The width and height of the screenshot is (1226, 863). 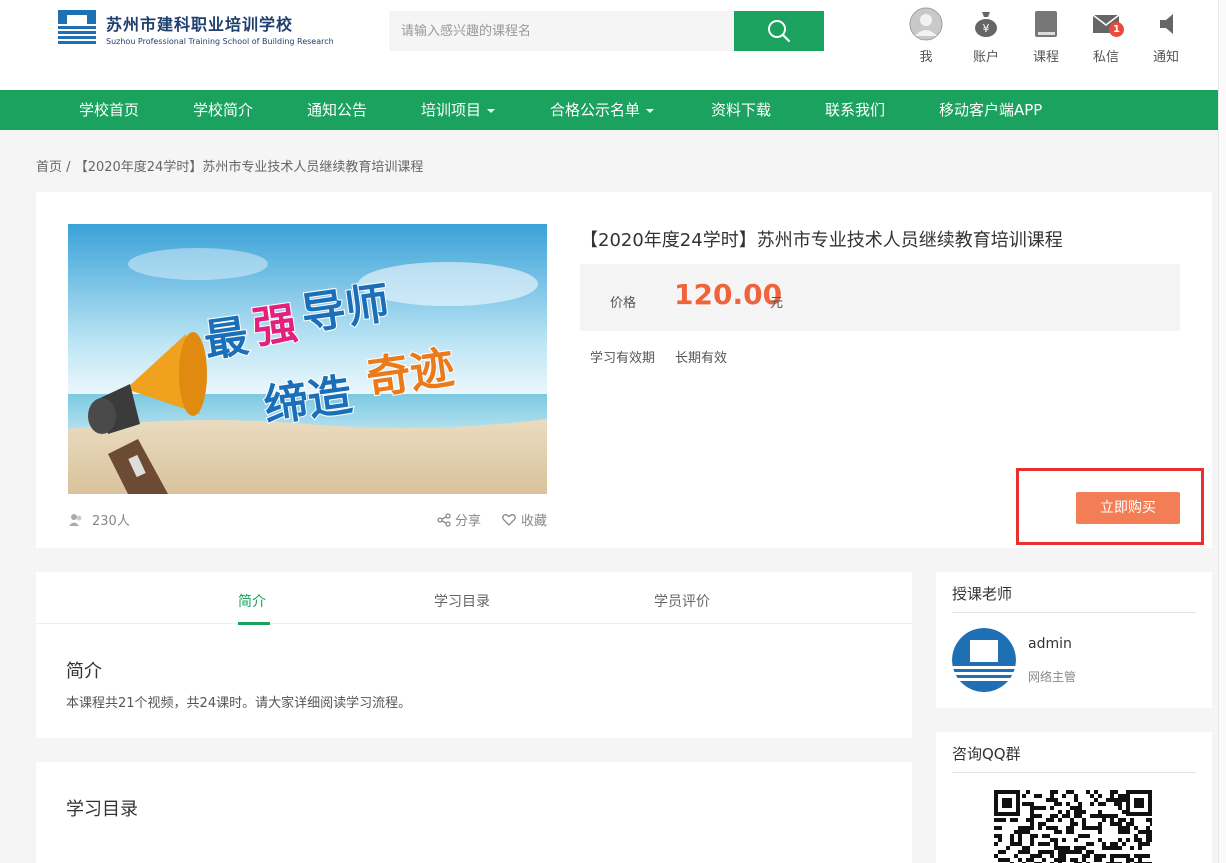 What do you see at coordinates (77, 28) in the screenshot?
I see `school-logo-icon` at bounding box center [77, 28].